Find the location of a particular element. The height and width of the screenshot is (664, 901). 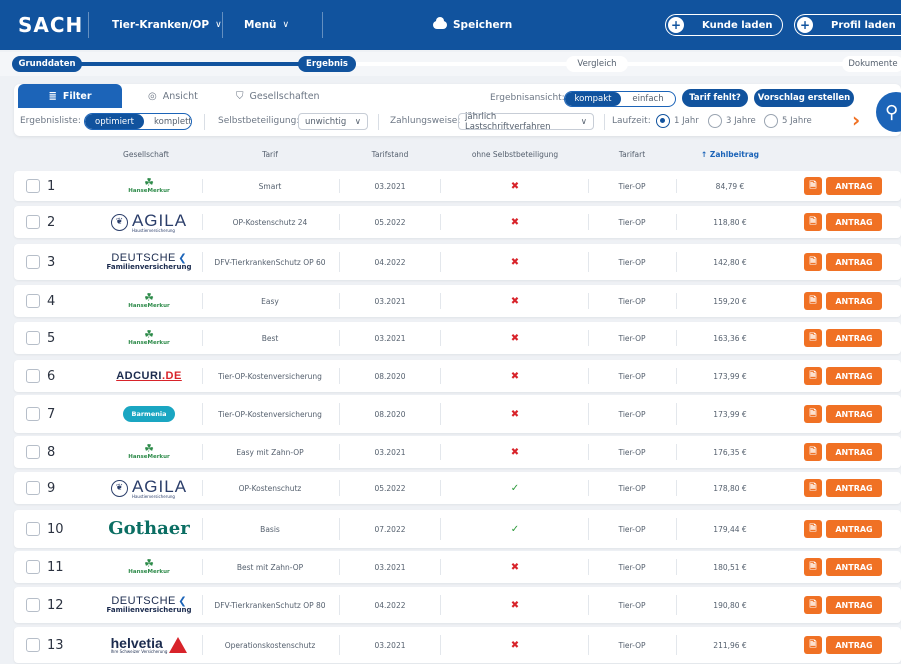

view-option-kompakt: kompakt is located at coordinates (593, 99).